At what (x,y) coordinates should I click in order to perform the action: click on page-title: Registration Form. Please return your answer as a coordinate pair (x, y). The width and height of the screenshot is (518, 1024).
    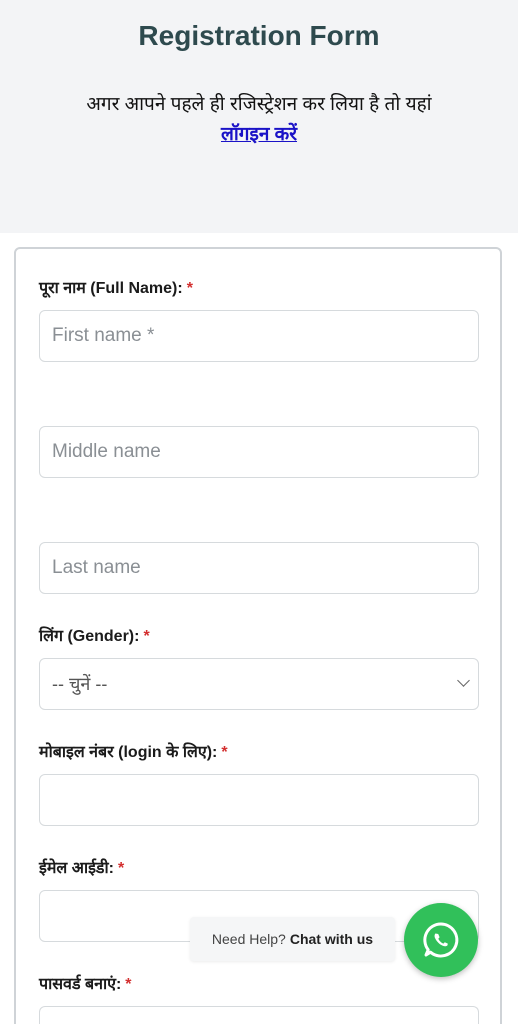
    Looking at the image, I should click on (259, 35).